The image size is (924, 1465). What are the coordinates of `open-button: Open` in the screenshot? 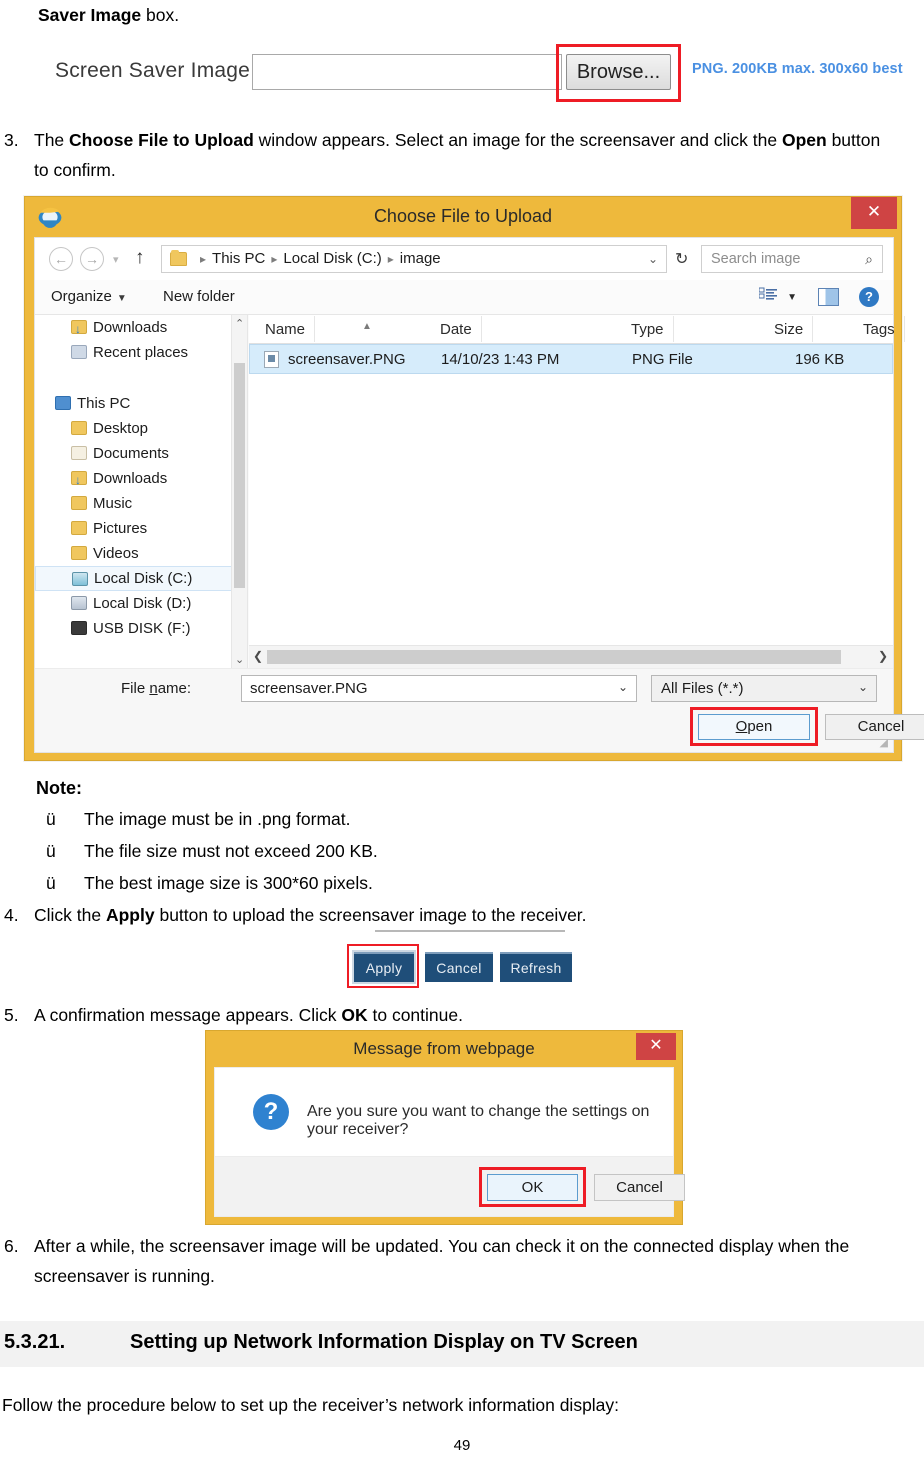 It's located at (754, 727).